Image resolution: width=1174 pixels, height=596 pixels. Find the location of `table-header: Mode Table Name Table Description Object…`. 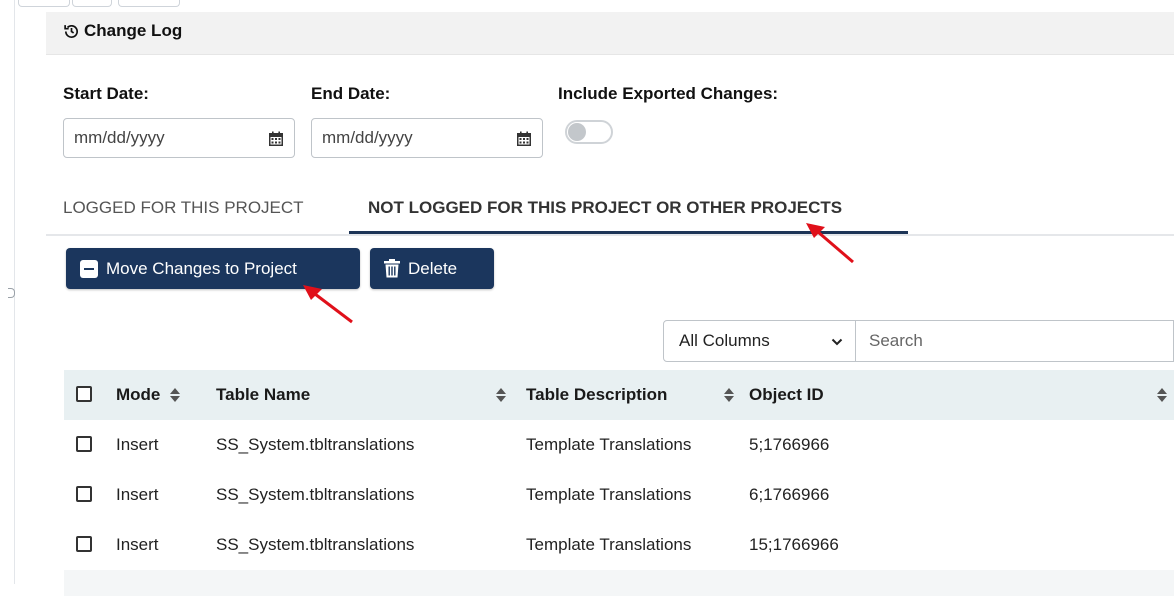

table-header: Mode Table Name Table Description Object… is located at coordinates (619, 395).